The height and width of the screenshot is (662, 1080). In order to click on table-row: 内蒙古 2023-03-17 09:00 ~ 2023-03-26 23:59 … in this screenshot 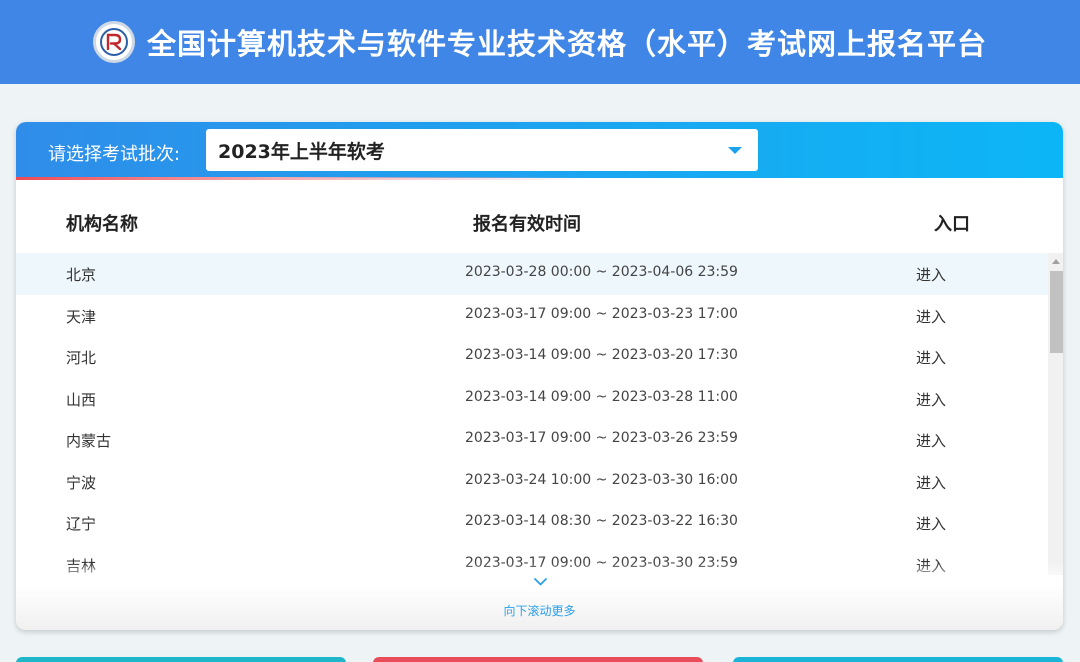, I will do `click(532, 440)`.